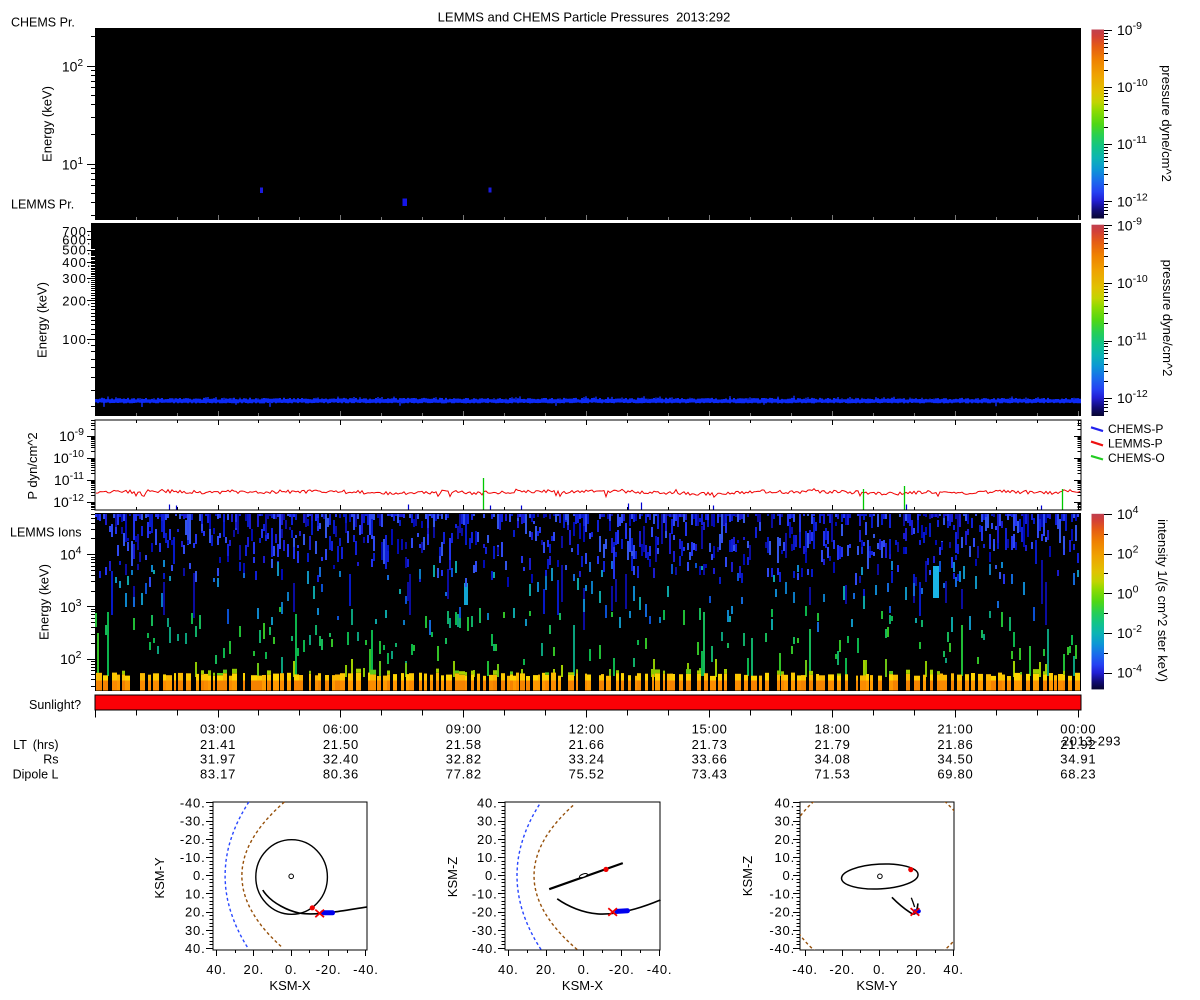 Image resolution: width=1200 pixels, height=1000 pixels. I want to click on svg-text: 34.50, so click(955, 759).